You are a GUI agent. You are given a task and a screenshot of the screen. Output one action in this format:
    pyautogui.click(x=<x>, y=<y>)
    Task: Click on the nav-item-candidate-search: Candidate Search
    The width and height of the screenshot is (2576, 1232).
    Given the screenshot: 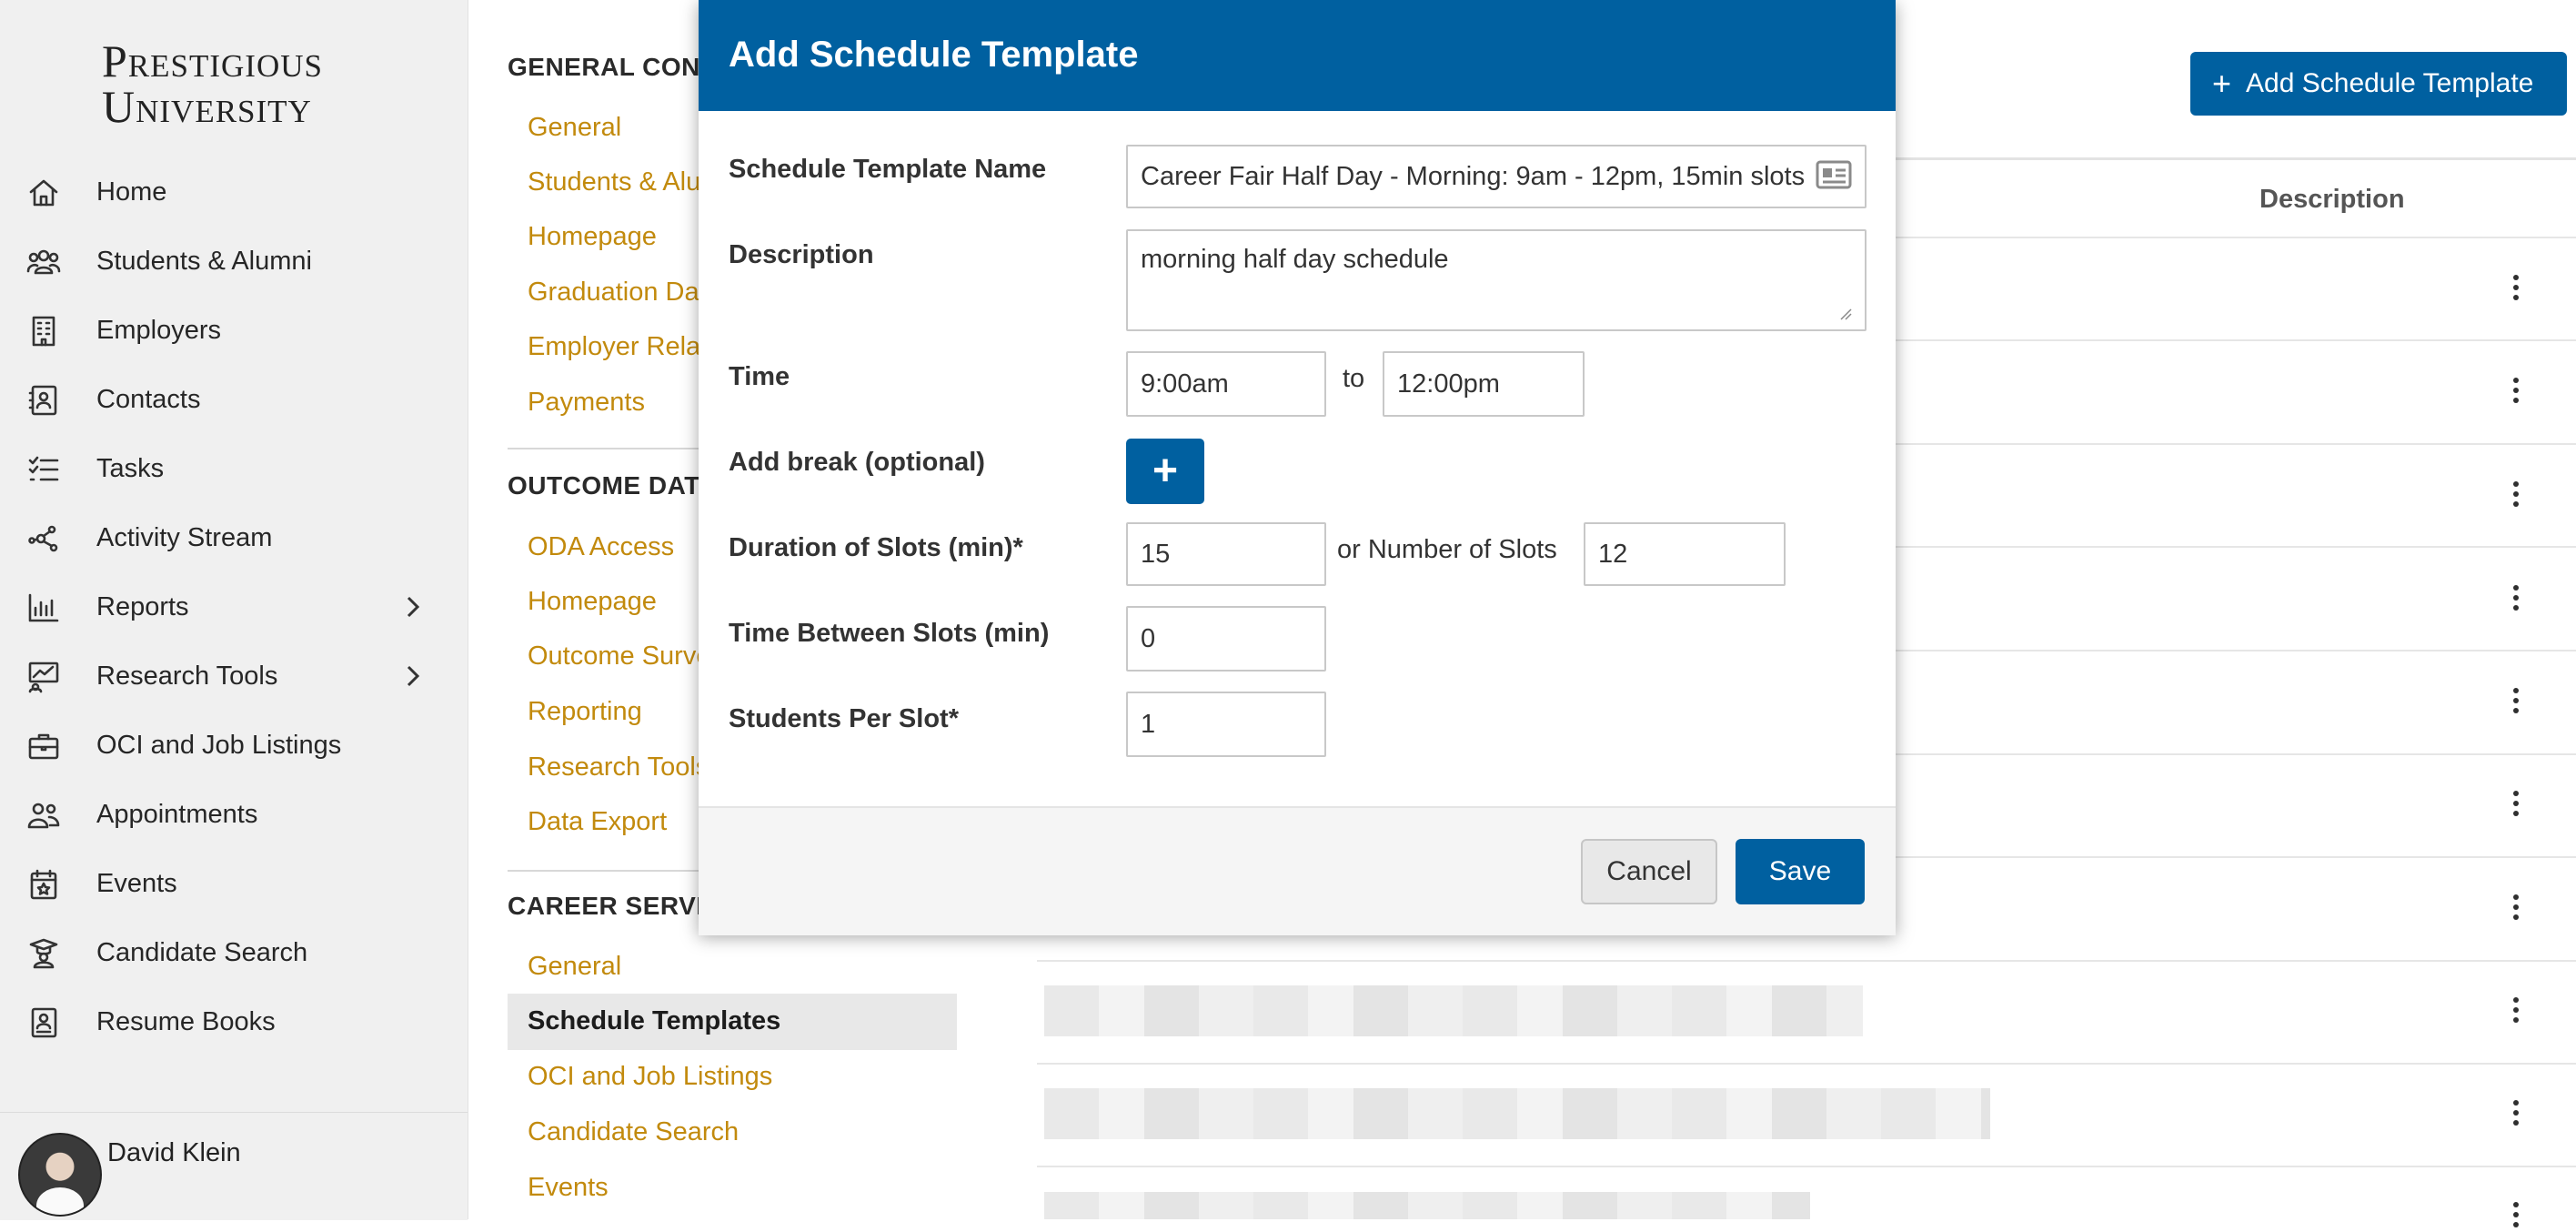 What is the action you would take?
    pyautogui.click(x=234, y=952)
    